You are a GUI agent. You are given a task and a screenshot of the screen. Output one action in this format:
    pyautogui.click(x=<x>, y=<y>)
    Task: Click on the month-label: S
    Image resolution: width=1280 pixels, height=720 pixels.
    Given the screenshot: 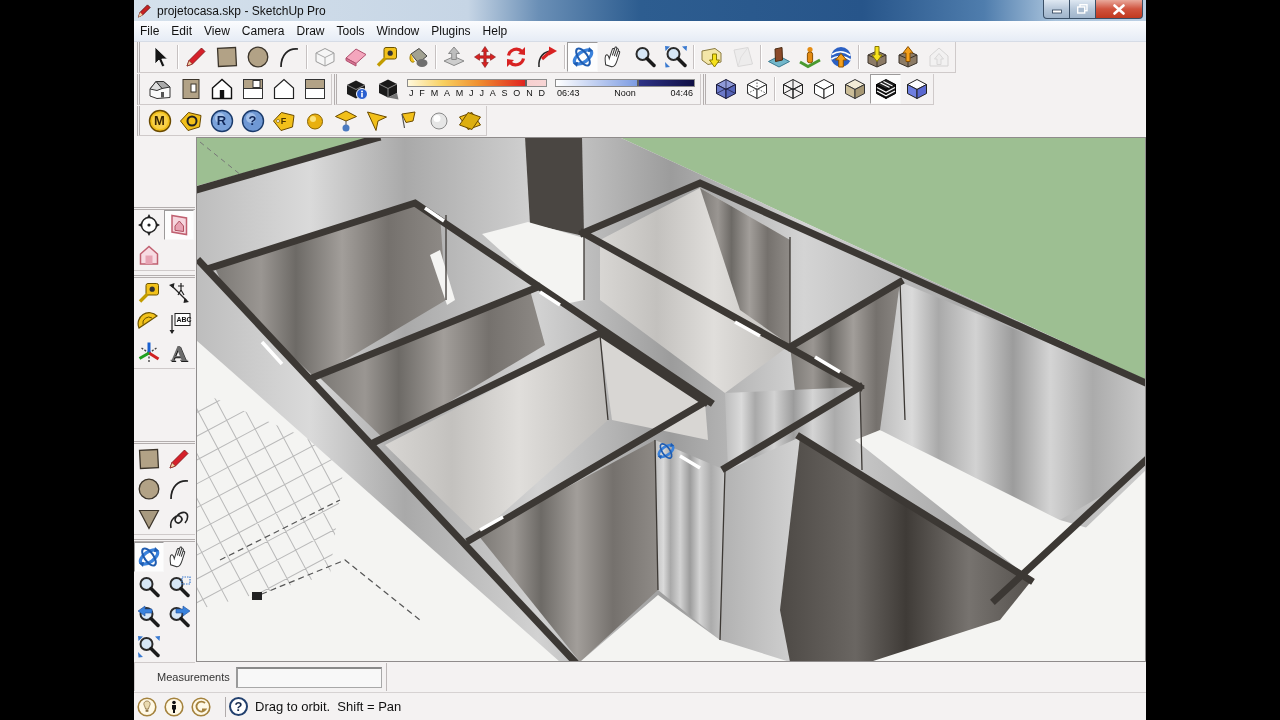 What is the action you would take?
    pyautogui.click(x=504, y=93)
    